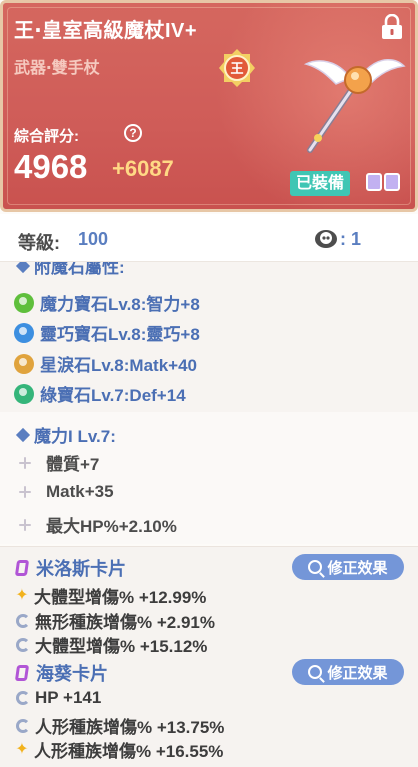 The width and height of the screenshot is (418, 767). I want to click on refine-value: : 1, so click(351, 239).